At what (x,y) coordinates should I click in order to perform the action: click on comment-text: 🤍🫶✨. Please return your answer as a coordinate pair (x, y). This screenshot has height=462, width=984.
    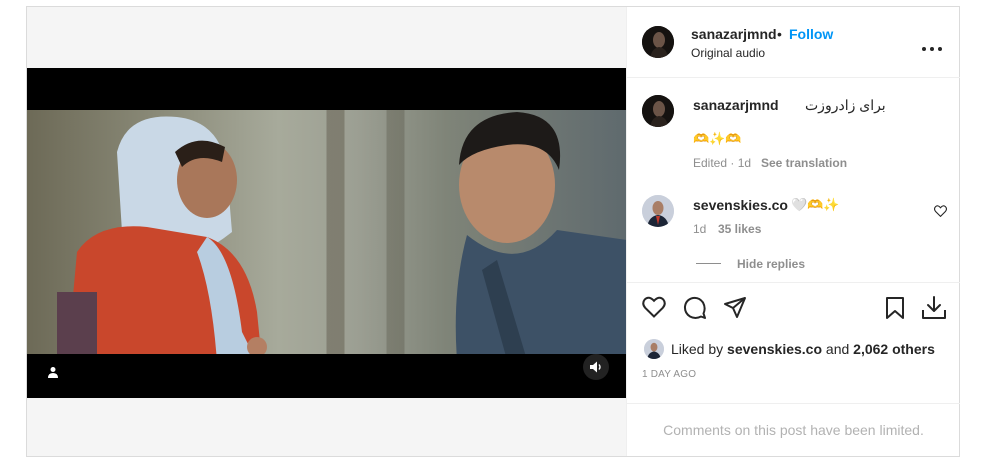
    Looking at the image, I should click on (815, 204).